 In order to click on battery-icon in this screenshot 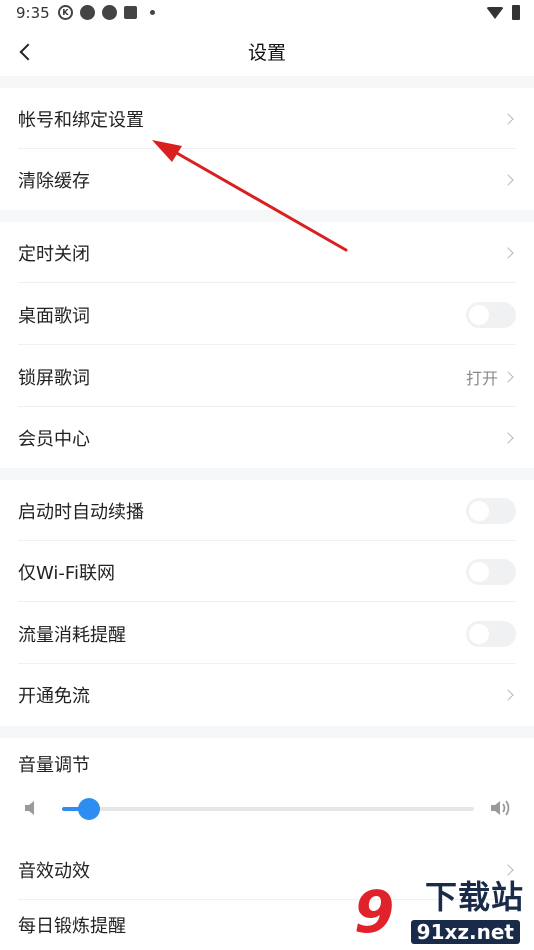, I will do `click(516, 12)`.